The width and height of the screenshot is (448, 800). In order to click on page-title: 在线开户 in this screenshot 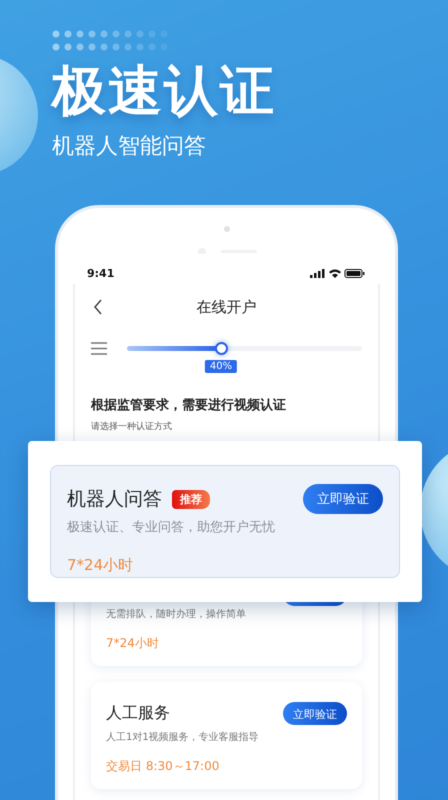, I will do `click(226, 307)`.